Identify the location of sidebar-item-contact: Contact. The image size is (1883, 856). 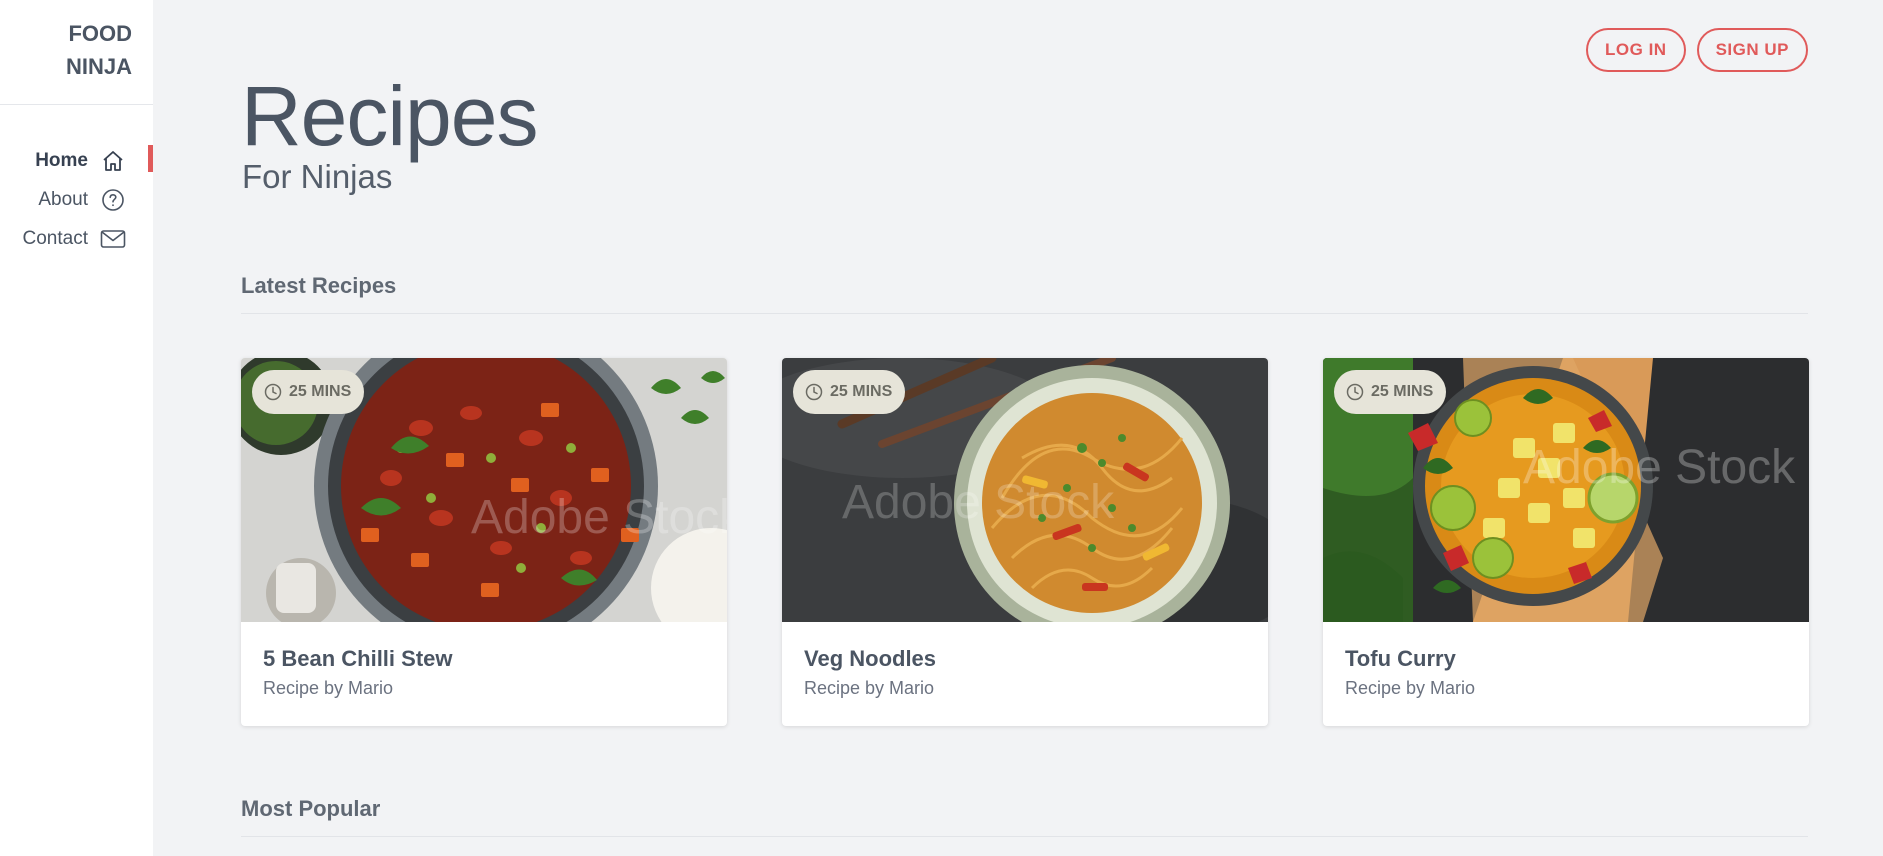
(75, 238).